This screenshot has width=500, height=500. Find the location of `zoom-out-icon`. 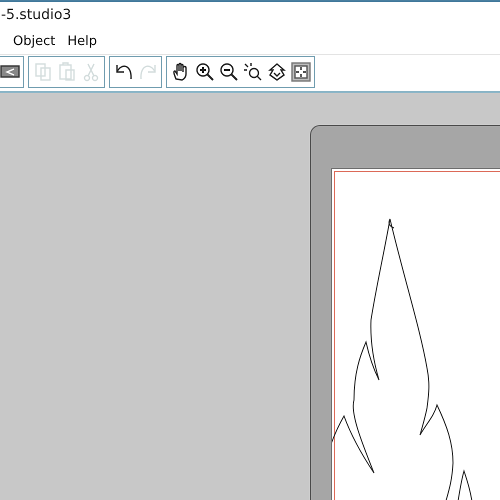

zoom-out-icon is located at coordinates (228, 72).